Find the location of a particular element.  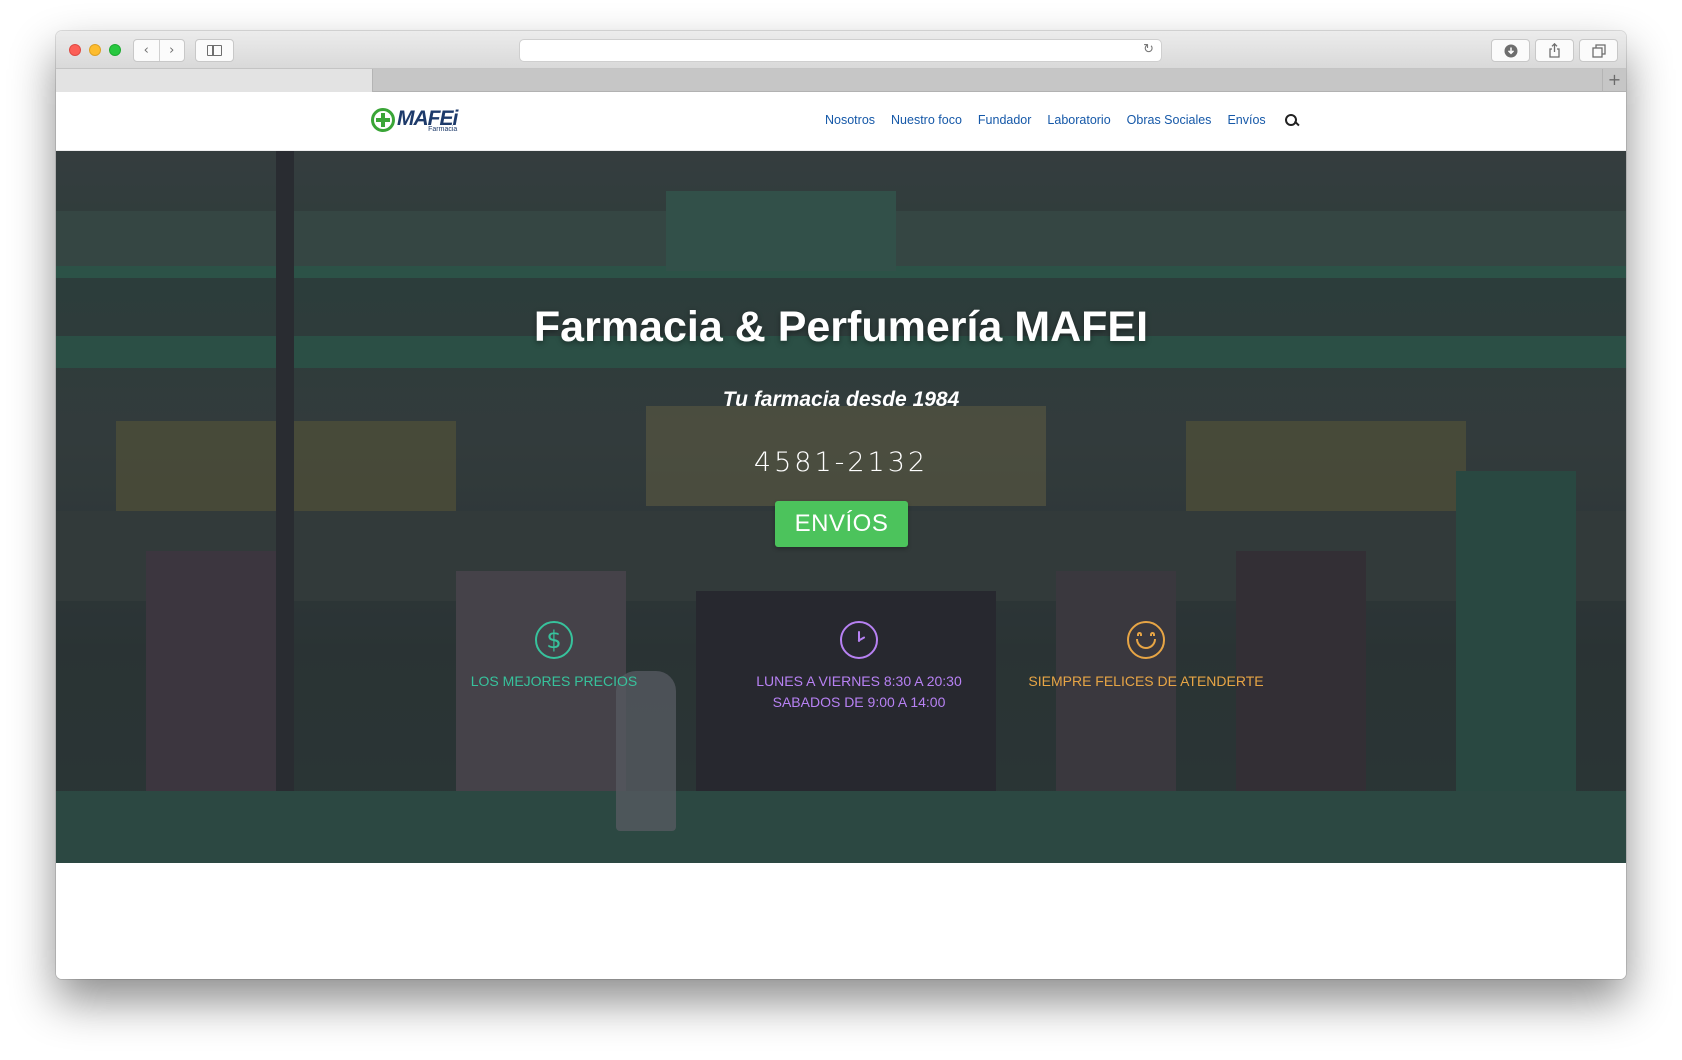

close-window-button is located at coordinates (75, 50).